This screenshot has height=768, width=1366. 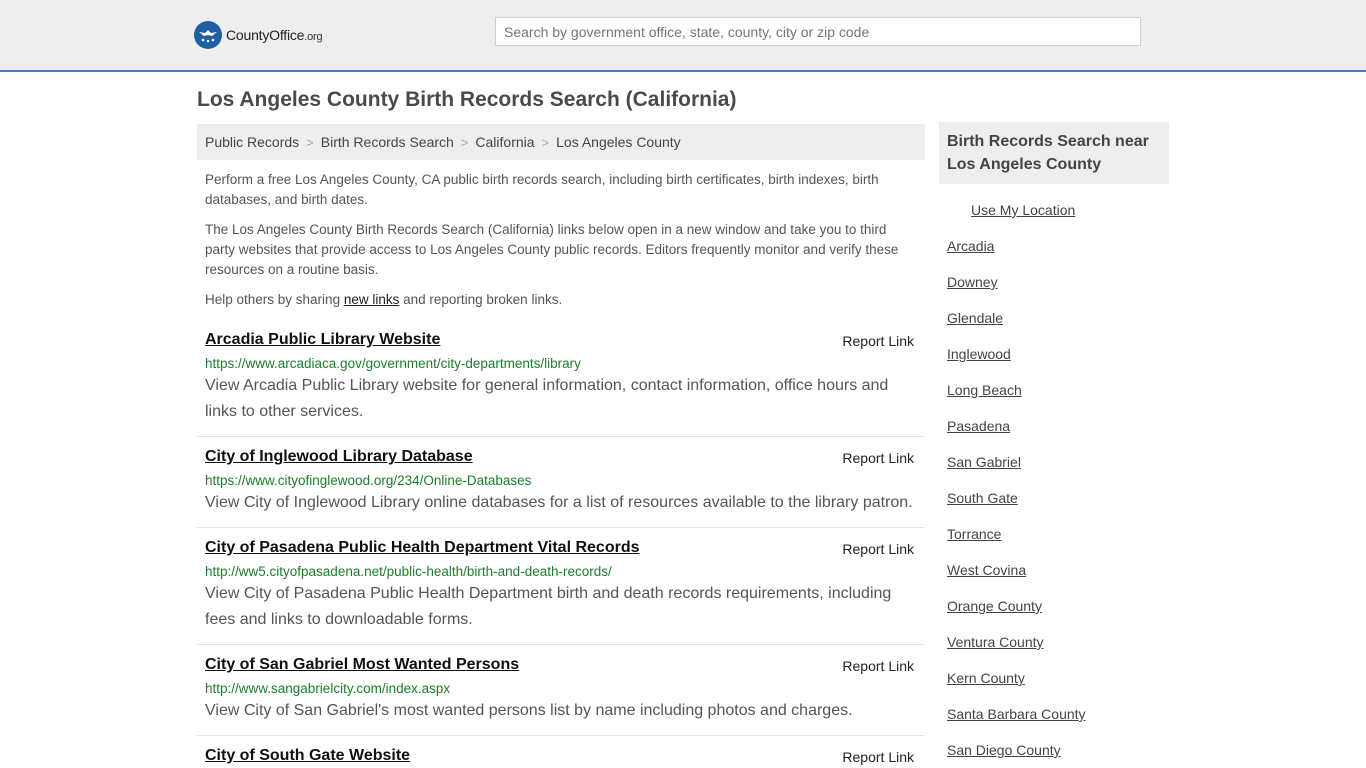 I want to click on sidebar-link-pasadena: Pasadena, so click(x=978, y=426).